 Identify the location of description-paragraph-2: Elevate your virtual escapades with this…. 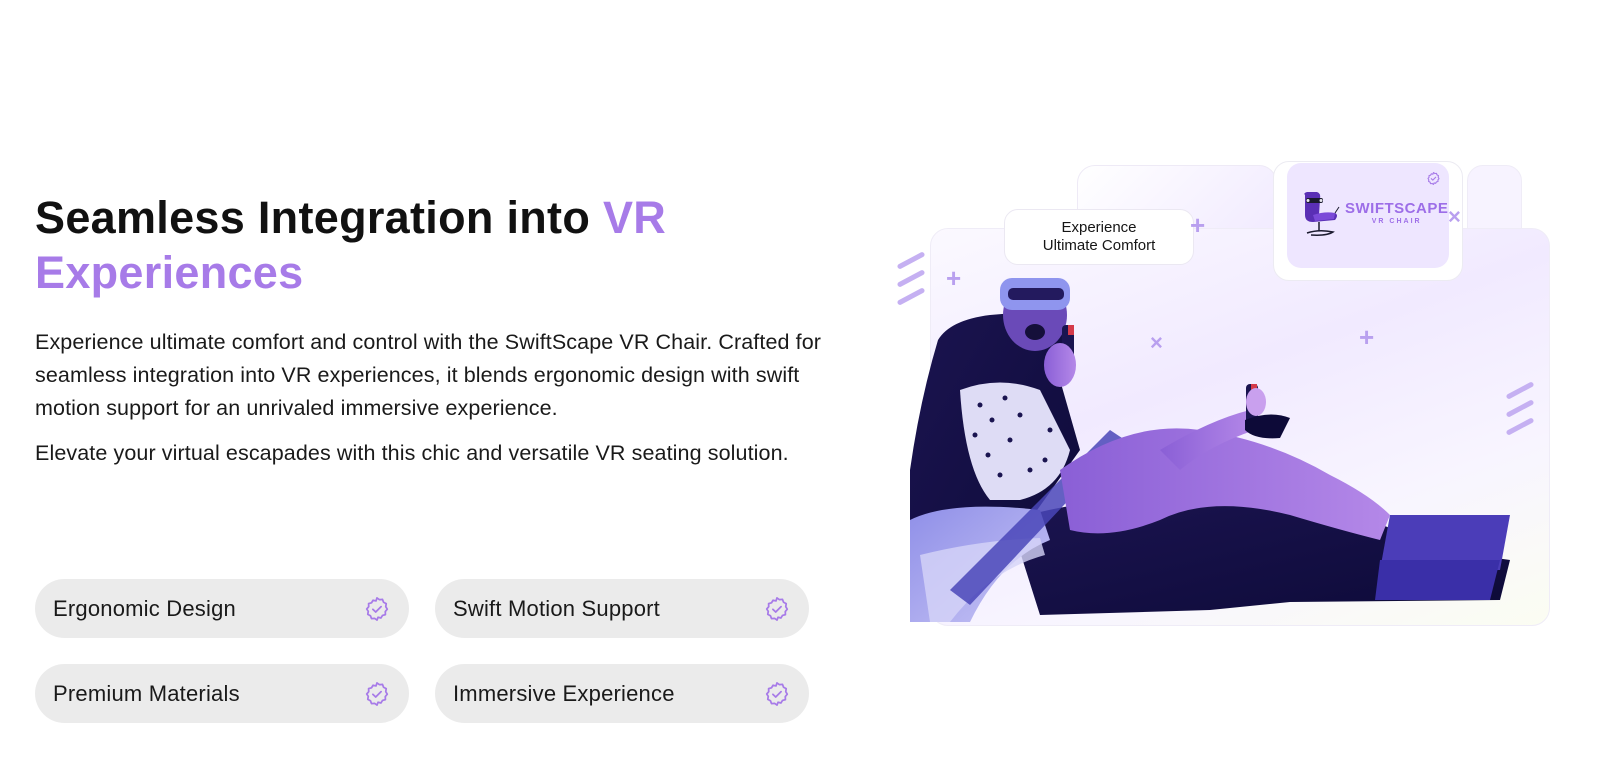
(412, 453).